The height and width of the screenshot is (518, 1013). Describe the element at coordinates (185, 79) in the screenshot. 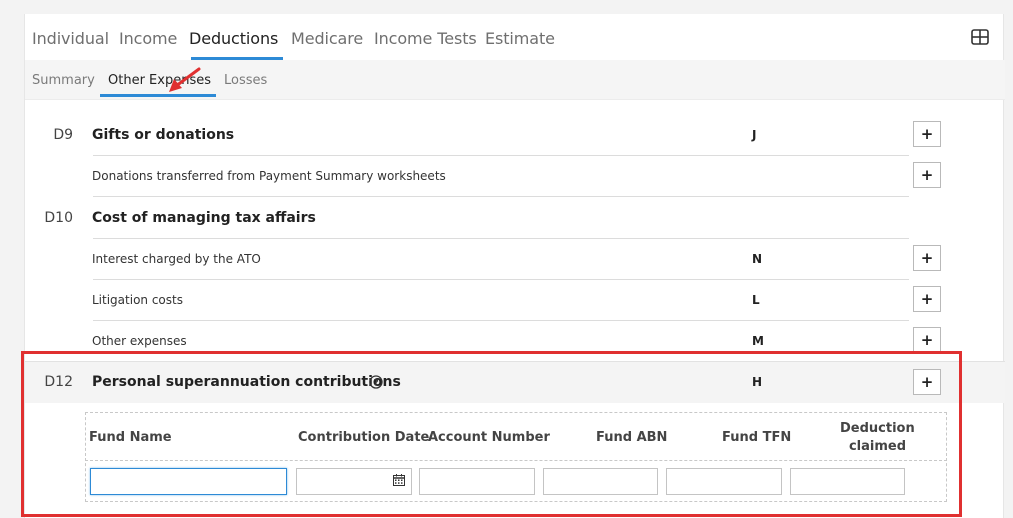

I see `red-arrow-annotation` at that location.